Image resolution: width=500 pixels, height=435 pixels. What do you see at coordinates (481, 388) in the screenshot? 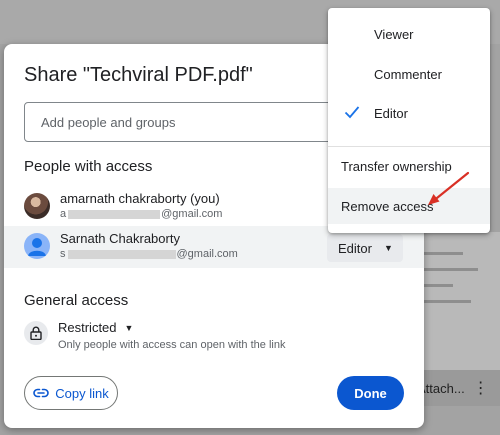
I see `more-options-icon: ⋮` at bounding box center [481, 388].